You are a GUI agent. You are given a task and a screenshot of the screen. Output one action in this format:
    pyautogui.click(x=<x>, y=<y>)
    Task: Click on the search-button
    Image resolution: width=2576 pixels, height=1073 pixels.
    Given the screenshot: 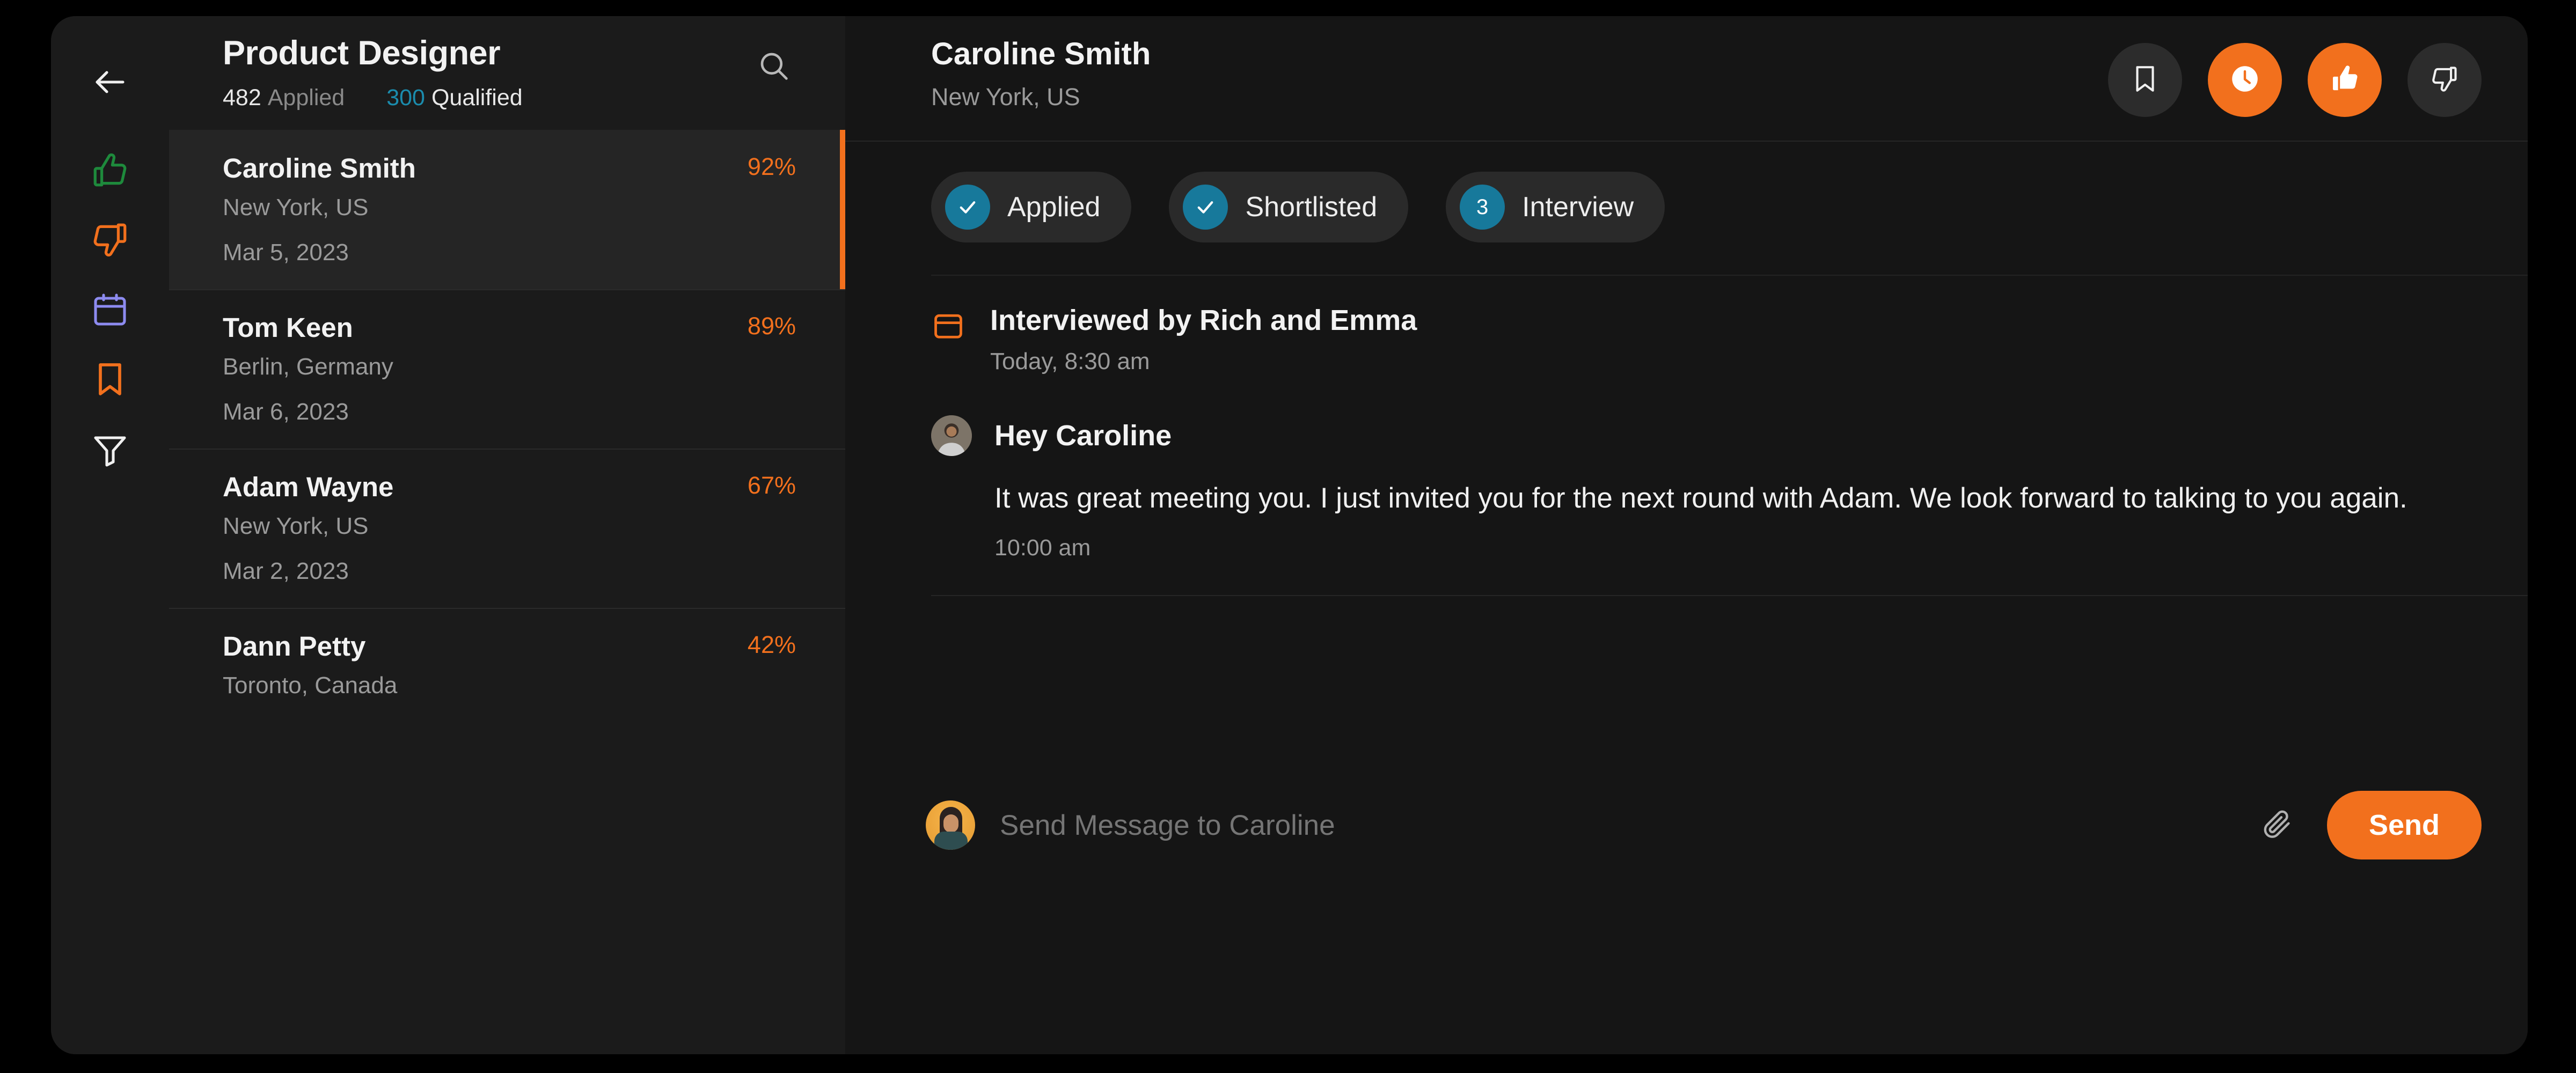 What is the action you would take?
    pyautogui.click(x=774, y=67)
    